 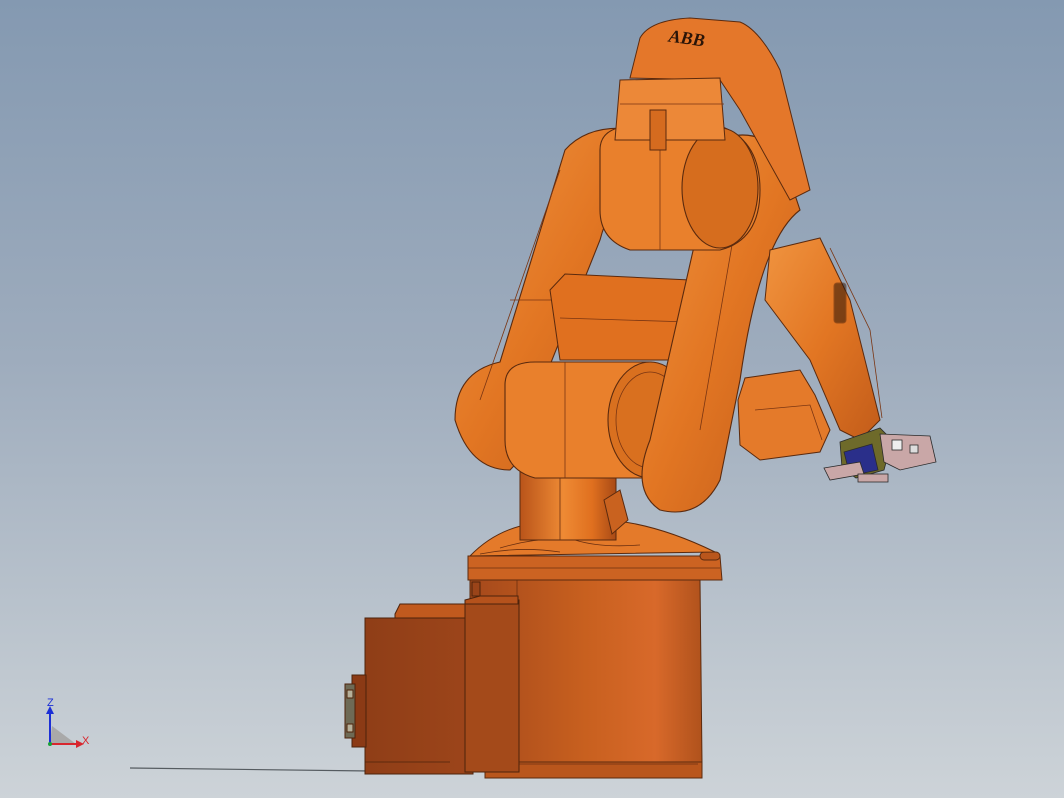 What do you see at coordinates (73, 729) in the screenshot?
I see `coordinate-triad: Z X` at bounding box center [73, 729].